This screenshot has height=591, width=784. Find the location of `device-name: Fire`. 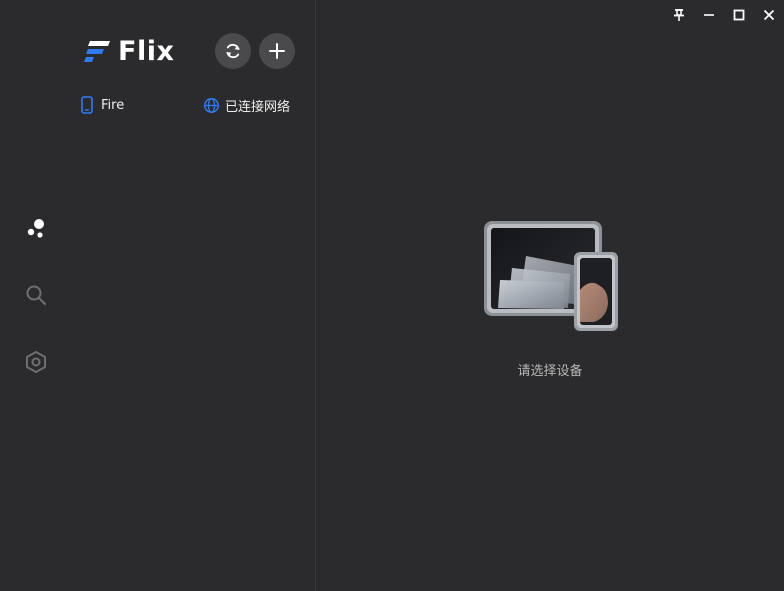

device-name: Fire is located at coordinates (113, 105).